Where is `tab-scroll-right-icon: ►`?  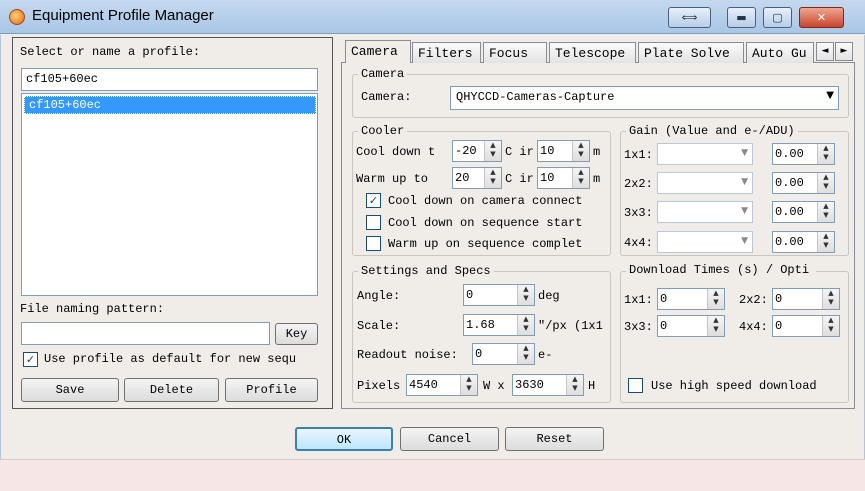 tab-scroll-right-icon: ► is located at coordinates (844, 51).